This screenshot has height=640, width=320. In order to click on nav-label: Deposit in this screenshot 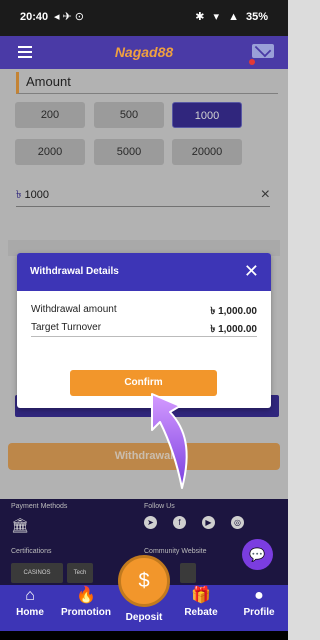, I will do `click(144, 617)`.